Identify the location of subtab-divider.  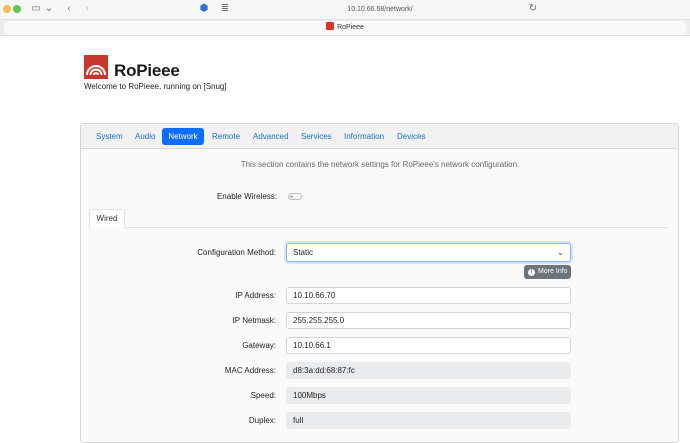
(378, 227).